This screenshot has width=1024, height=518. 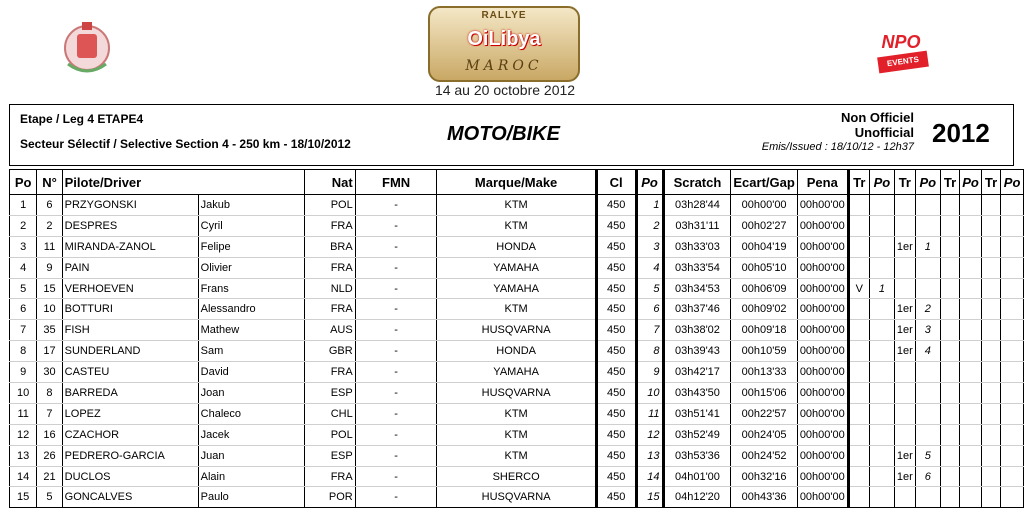 What do you see at coordinates (251, 414) in the screenshot?
I see `cell-first-name: Chaleco` at bounding box center [251, 414].